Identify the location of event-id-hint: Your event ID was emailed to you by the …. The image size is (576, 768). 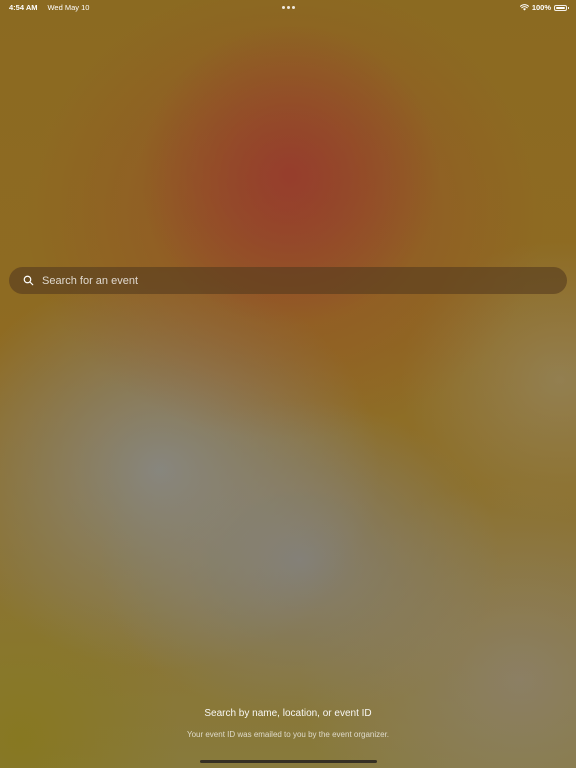
(288, 734).